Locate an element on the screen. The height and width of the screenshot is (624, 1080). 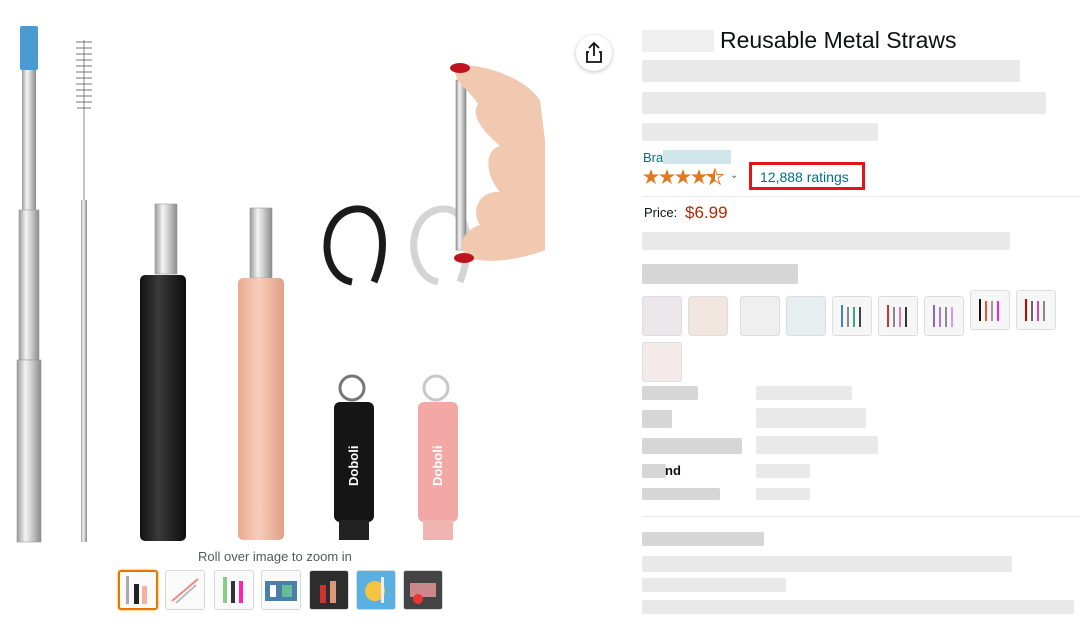
share-icon is located at coordinates (594, 52).